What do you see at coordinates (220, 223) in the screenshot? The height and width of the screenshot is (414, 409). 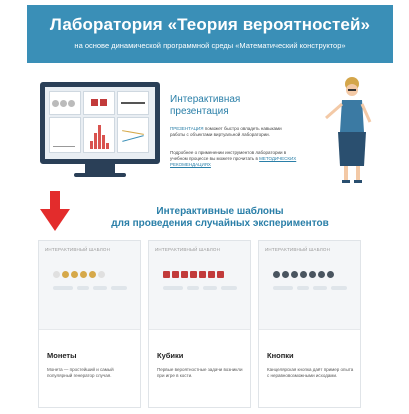 I see `templates-heading-line2: для проведения случайных экспериментов` at bounding box center [220, 223].